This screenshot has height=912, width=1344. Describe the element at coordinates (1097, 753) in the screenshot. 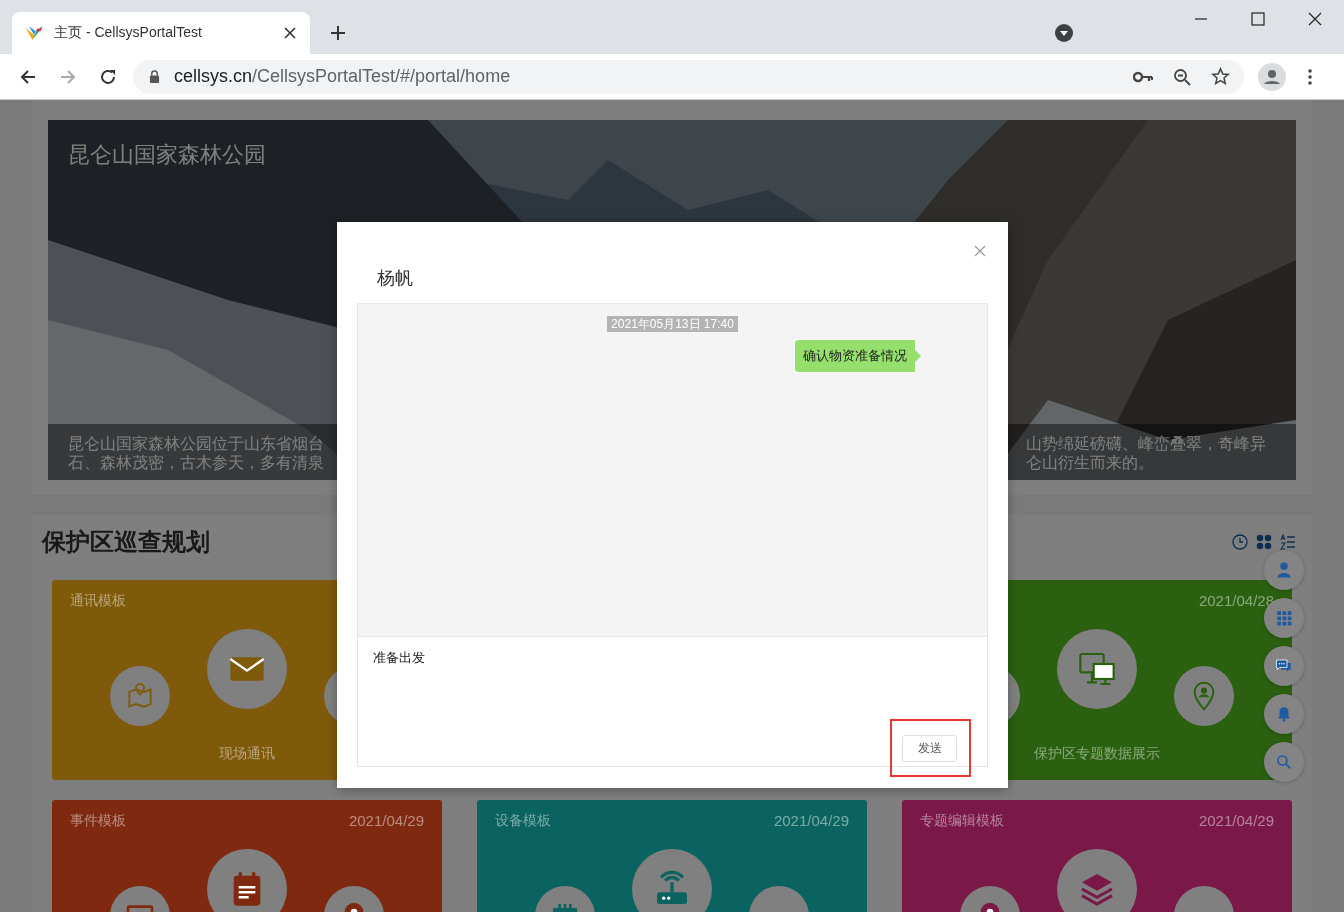

I see `card-label: 保护区专题数据展示` at that location.